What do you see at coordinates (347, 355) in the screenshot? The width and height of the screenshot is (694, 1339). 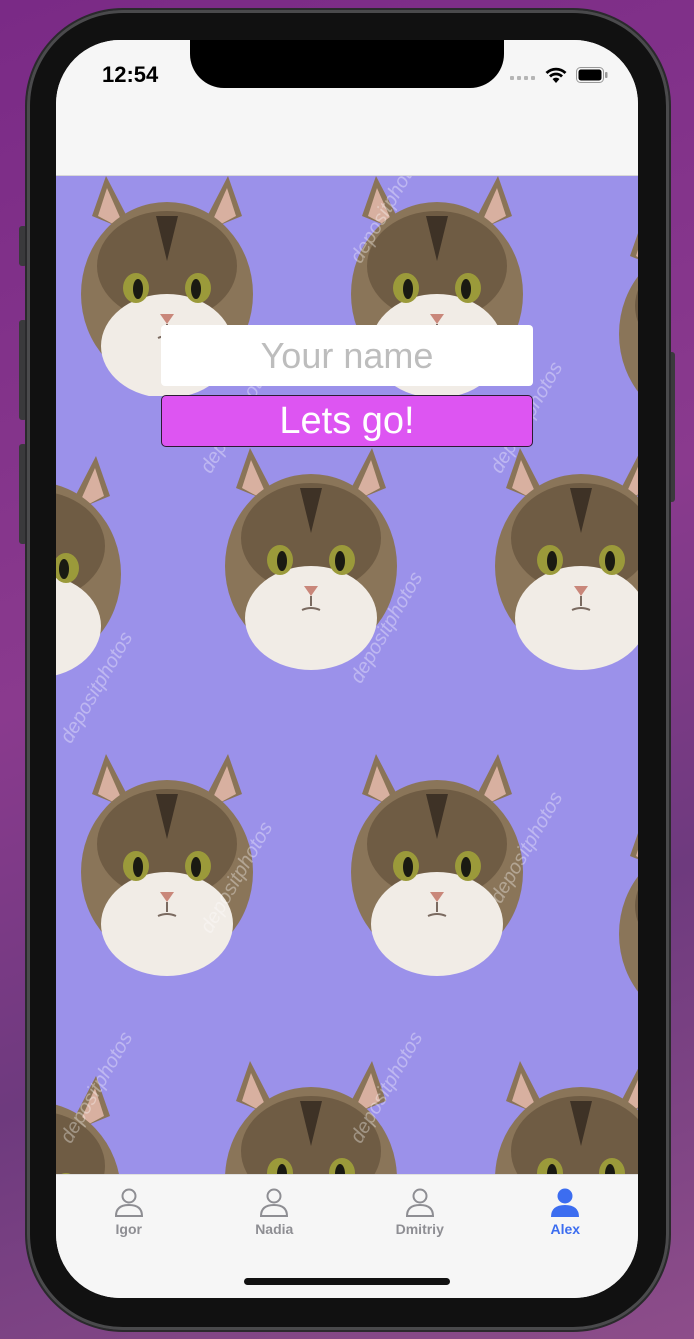 I see `name-input` at bounding box center [347, 355].